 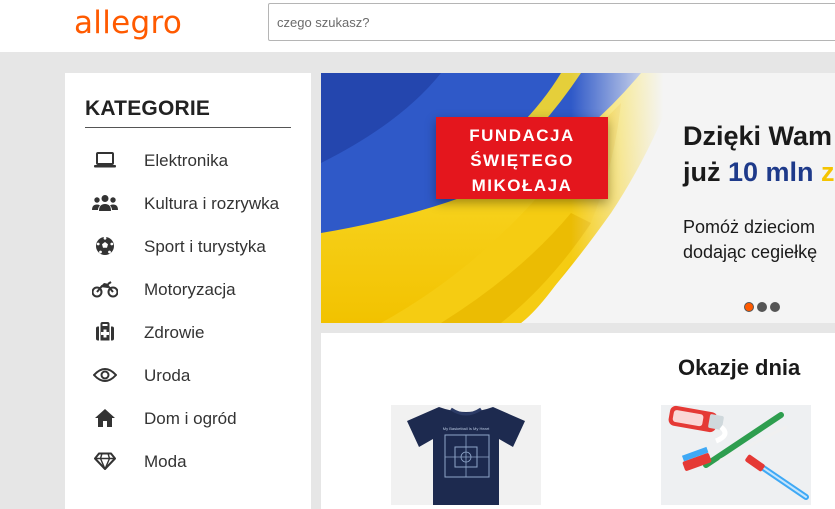 I want to click on badge-line: FUNDACJA, so click(x=522, y=135).